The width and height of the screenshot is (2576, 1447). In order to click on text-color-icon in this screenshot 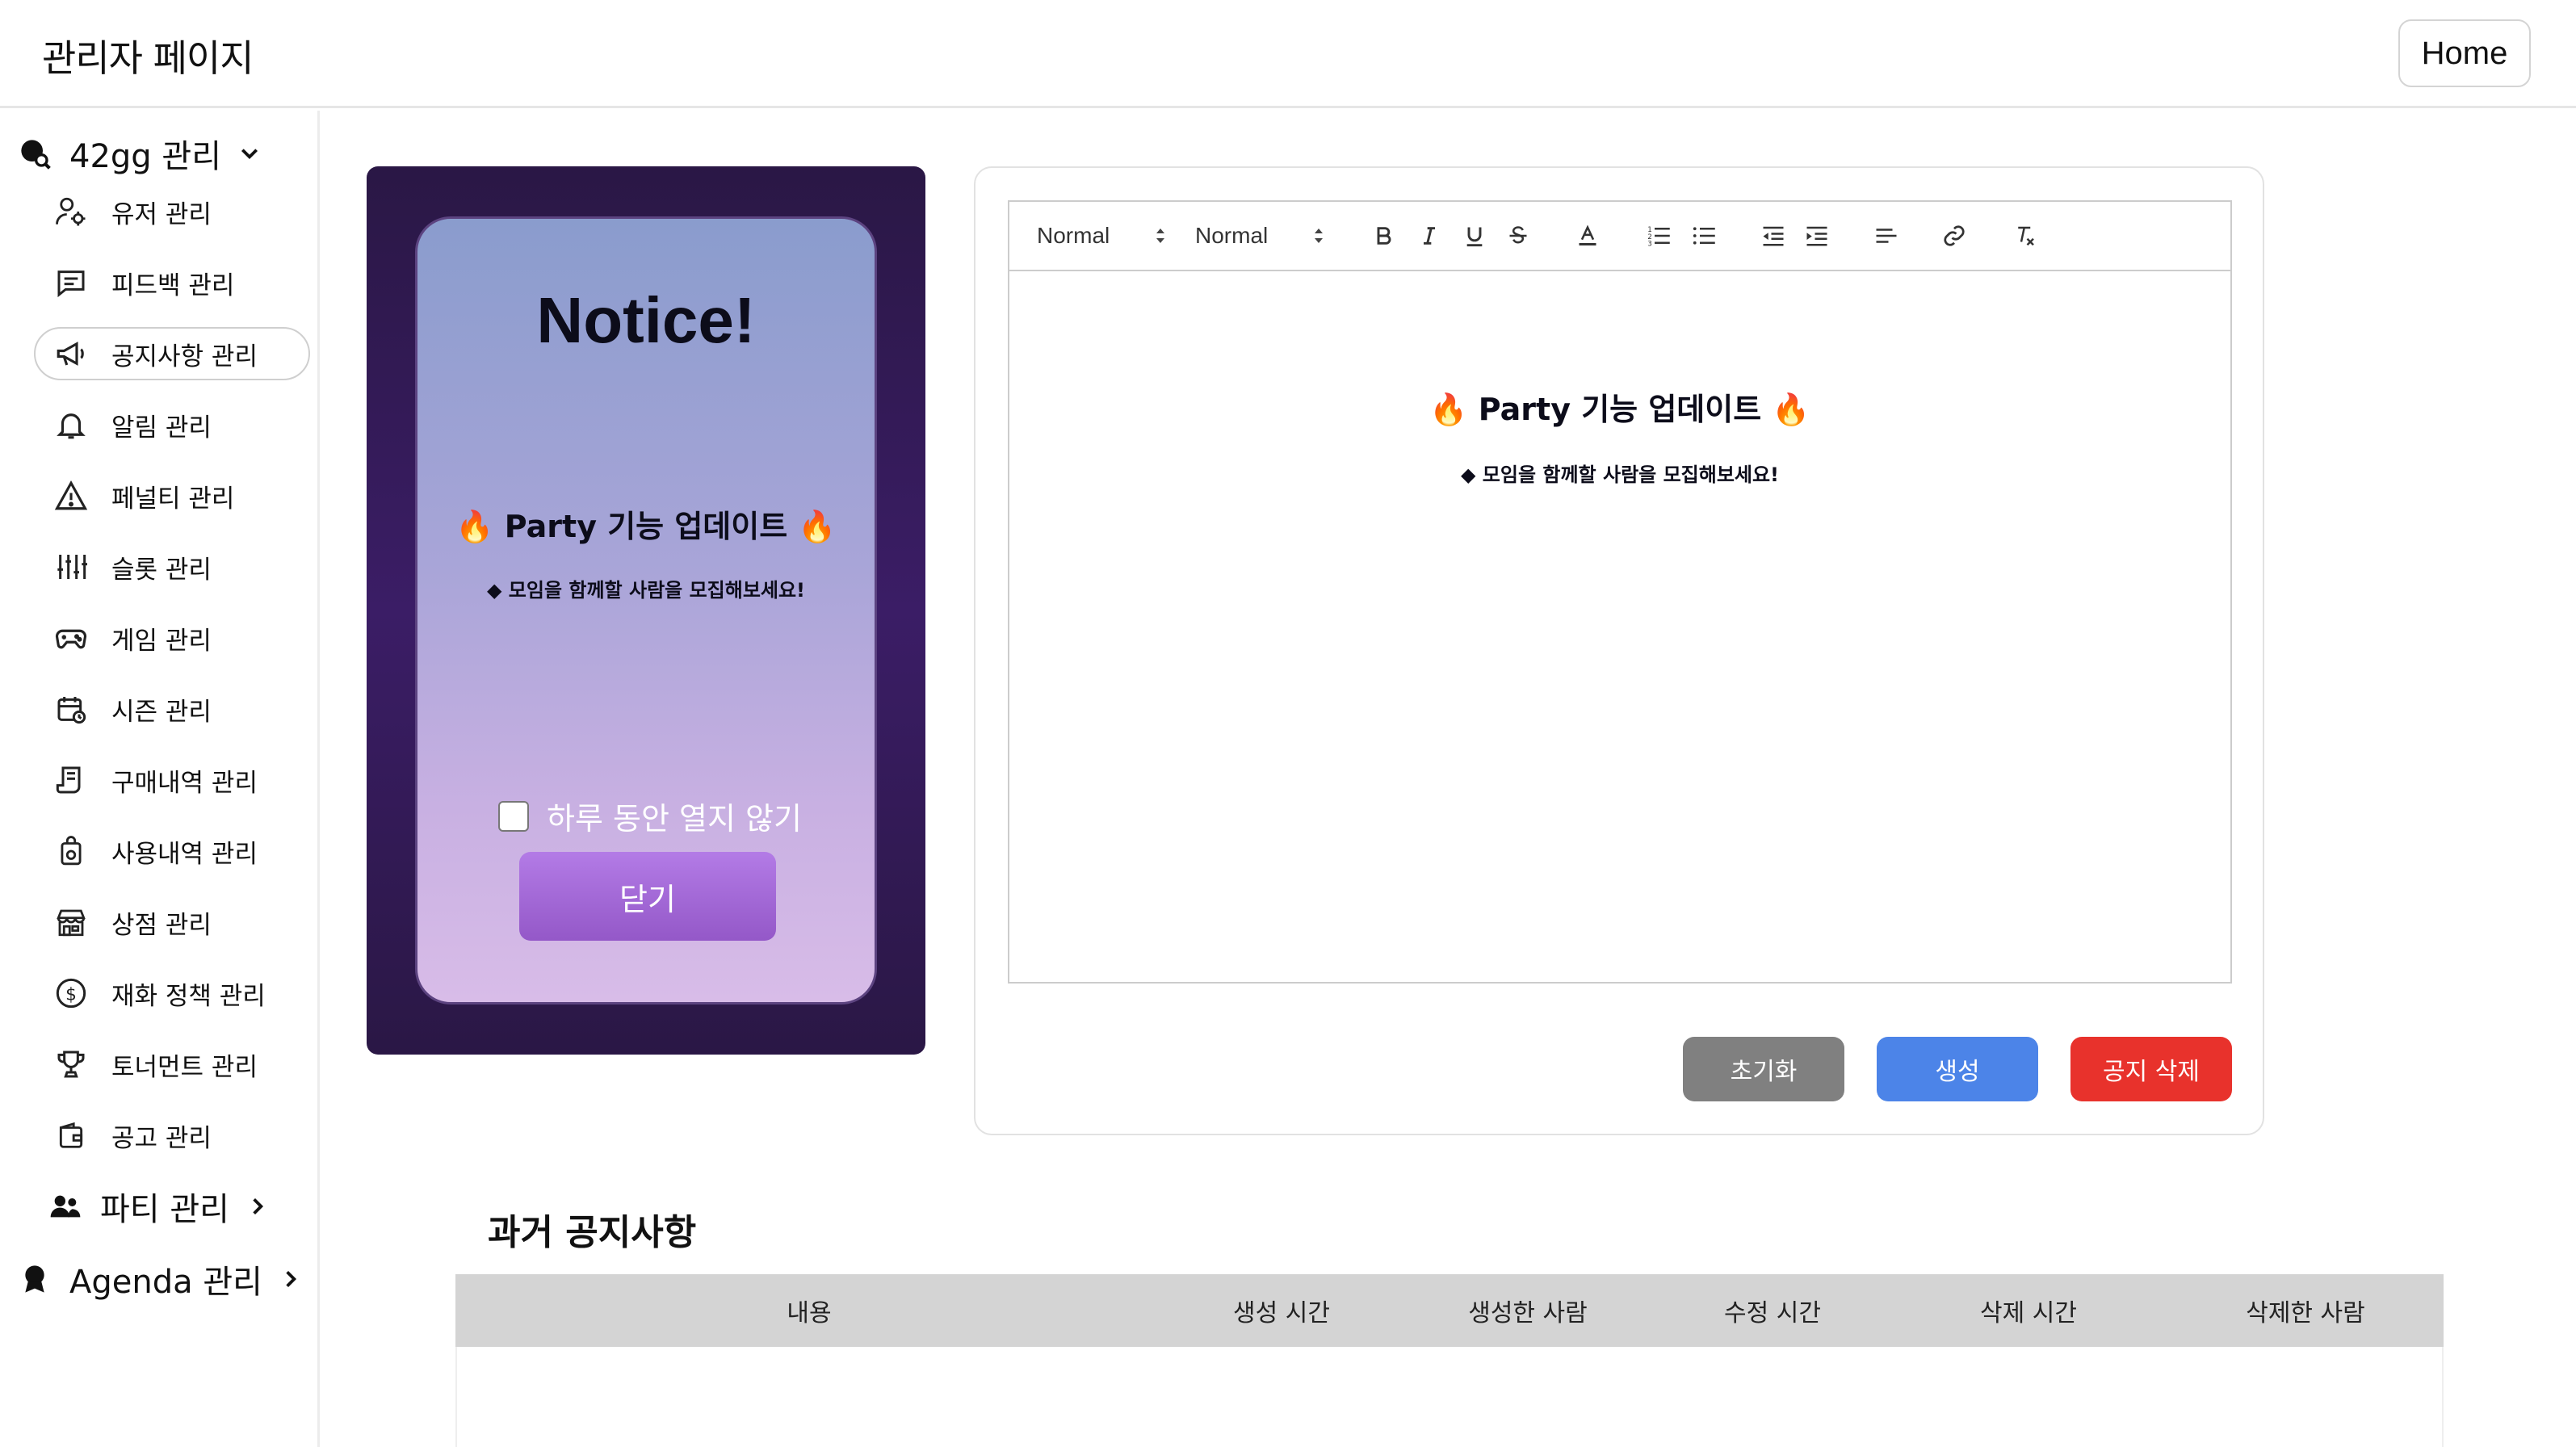, I will do `click(1587, 236)`.